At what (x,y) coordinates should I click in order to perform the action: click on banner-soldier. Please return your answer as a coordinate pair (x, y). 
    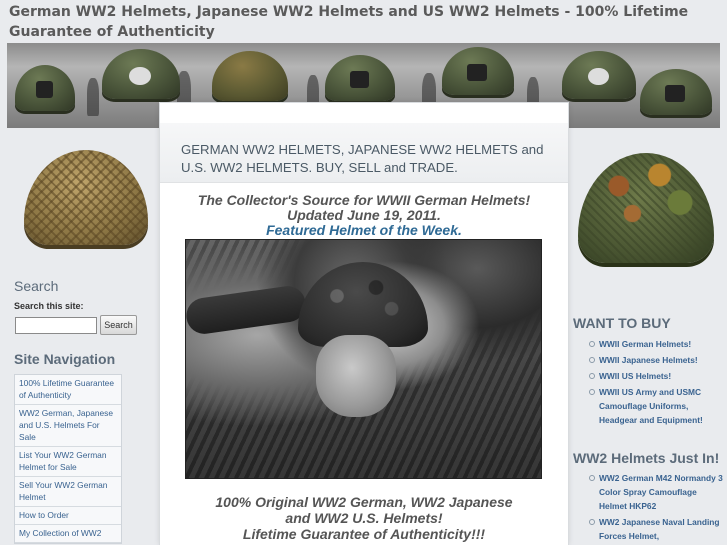
    Looking at the image, I should click on (93, 97).